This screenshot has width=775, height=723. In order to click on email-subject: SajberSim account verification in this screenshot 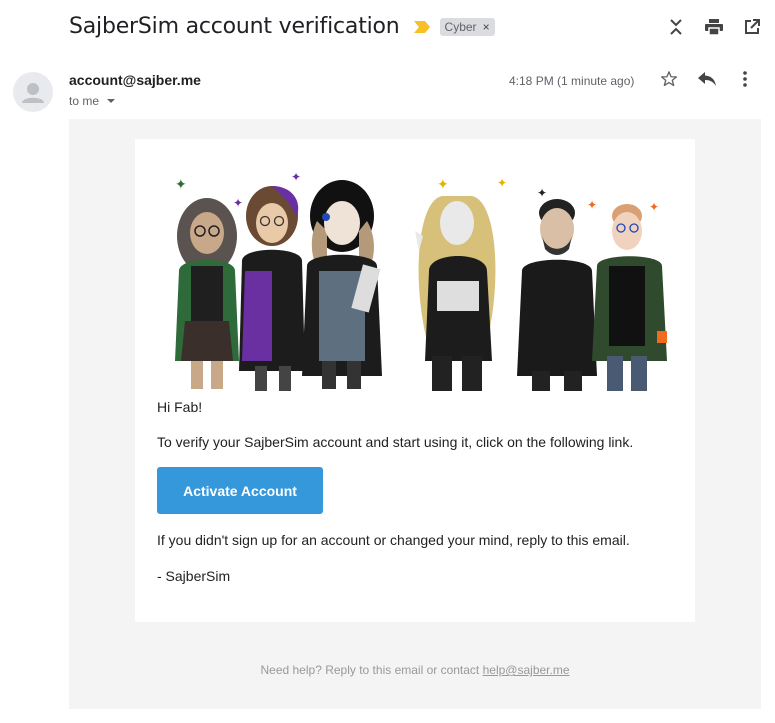, I will do `click(234, 26)`.